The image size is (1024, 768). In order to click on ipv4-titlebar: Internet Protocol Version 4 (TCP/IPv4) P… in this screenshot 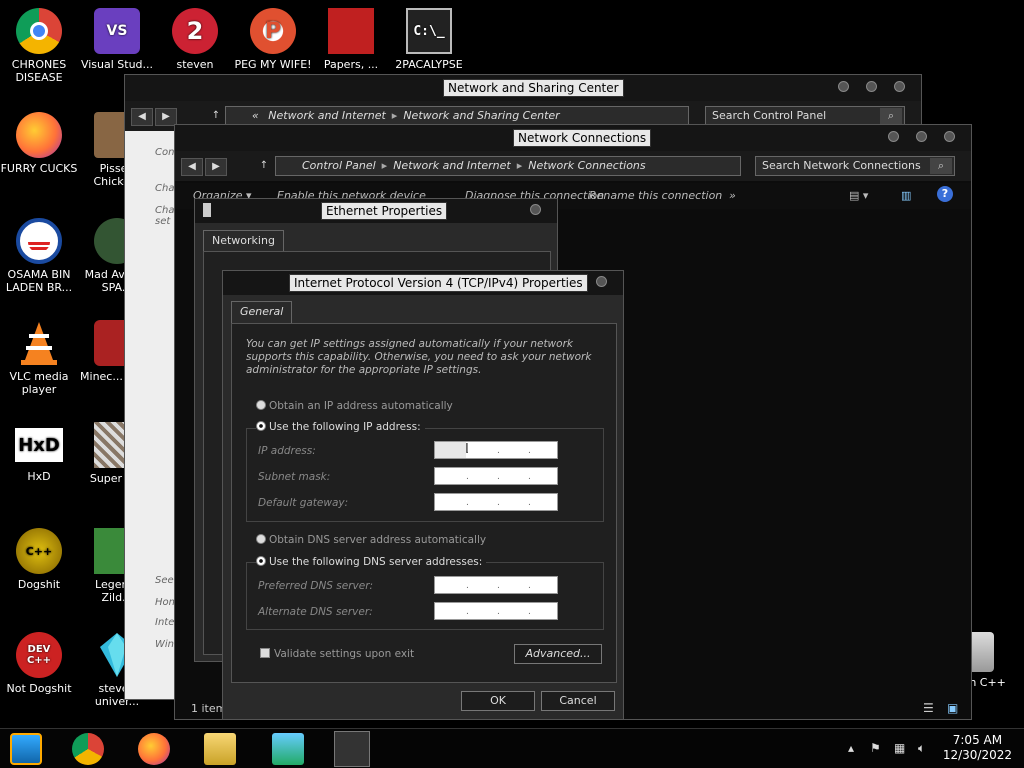, I will do `click(423, 283)`.